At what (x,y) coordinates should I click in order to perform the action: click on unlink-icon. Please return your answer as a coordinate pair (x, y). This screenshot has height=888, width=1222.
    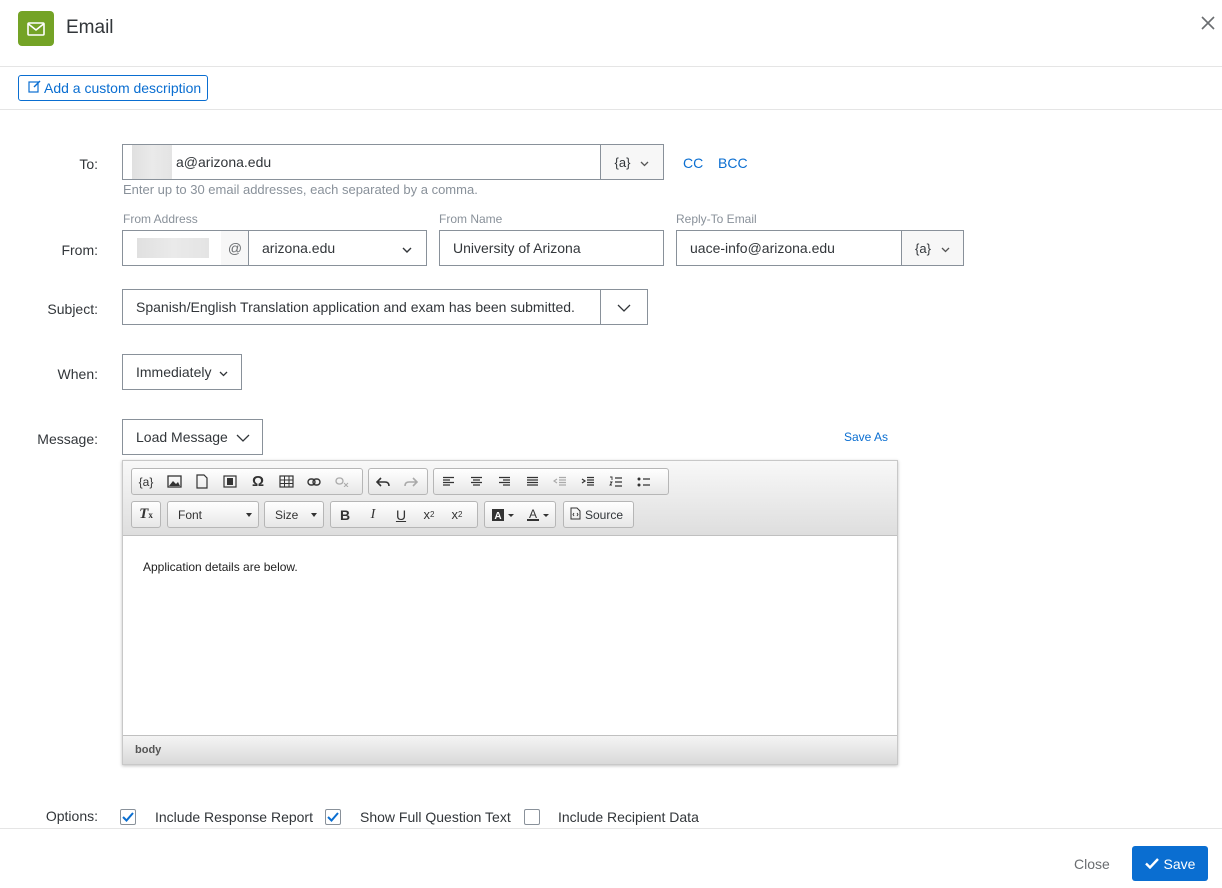
    Looking at the image, I should click on (342, 481).